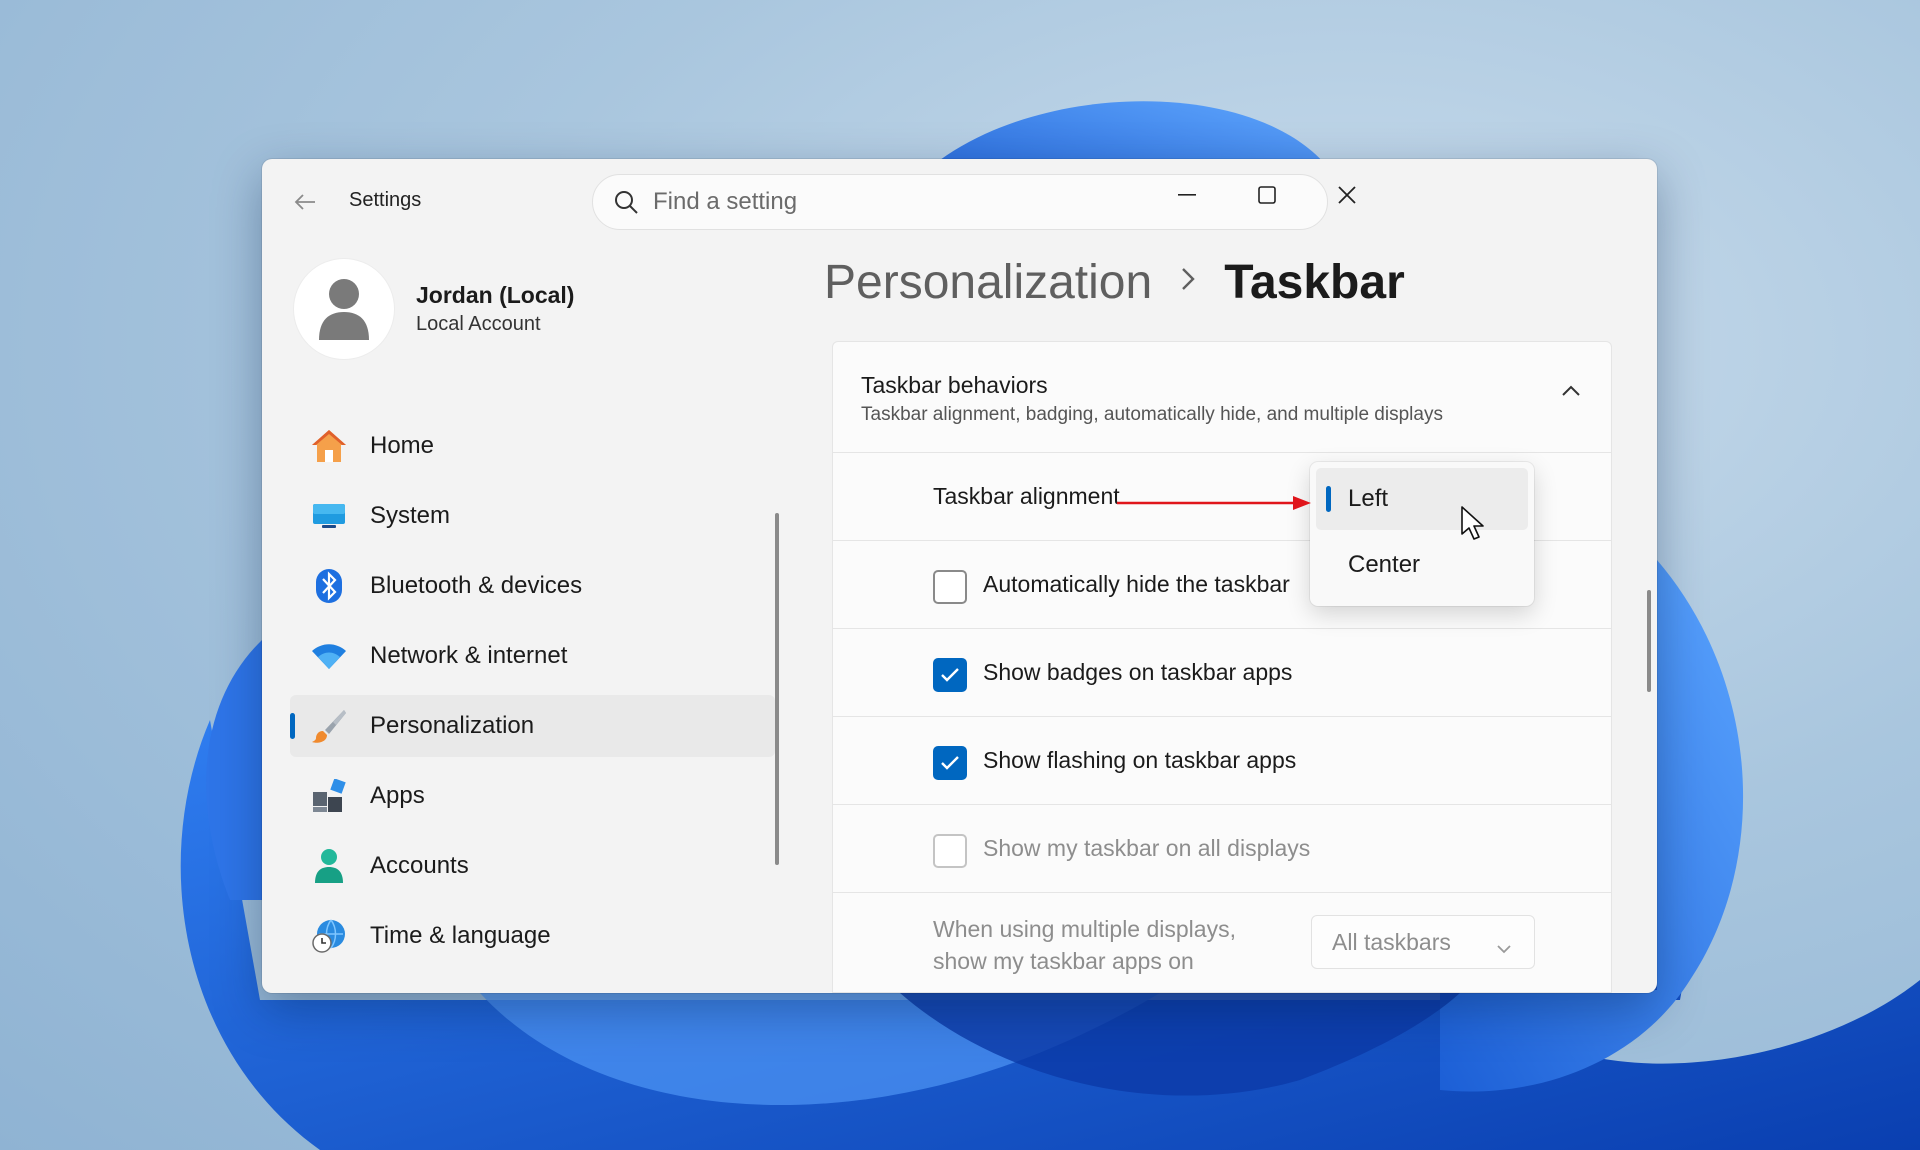  I want to click on flashing-checkbox, so click(950, 763).